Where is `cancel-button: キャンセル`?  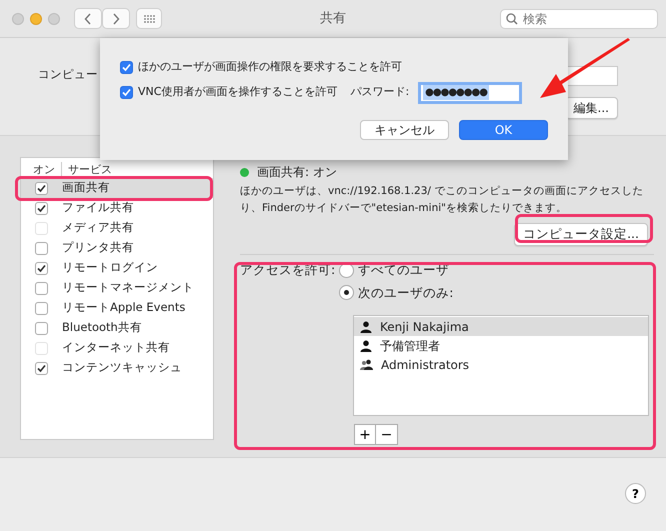
cancel-button: キャンセル is located at coordinates (404, 130).